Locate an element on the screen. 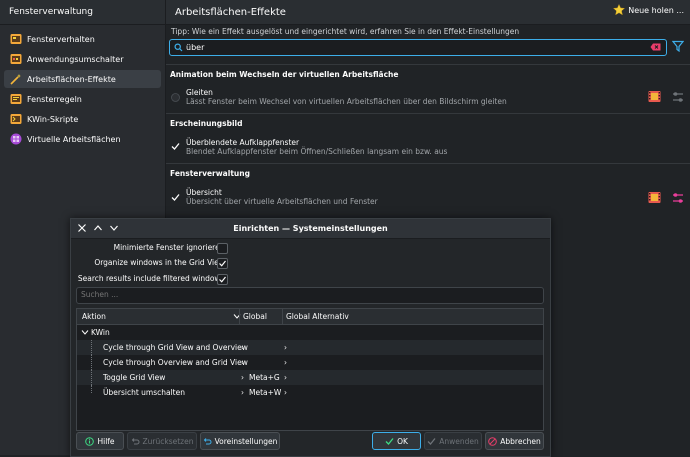 Image resolution: width=690 pixels, height=457 pixels. dialog-titlebar: Einrichten — Systemeinstellungen is located at coordinates (310, 229).